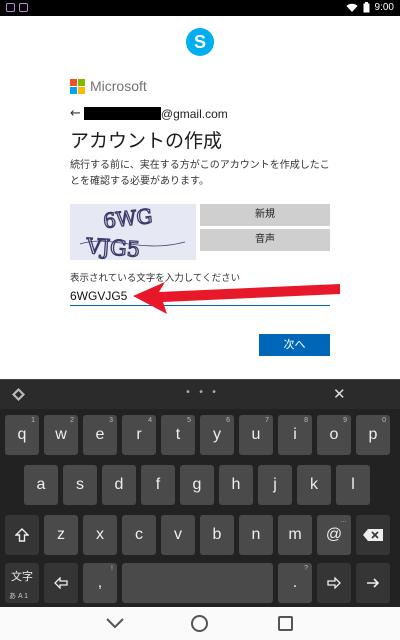  Describe the element at coordinates (294, 345) in the screenshot. I see `next-button: 次へ` at that location.